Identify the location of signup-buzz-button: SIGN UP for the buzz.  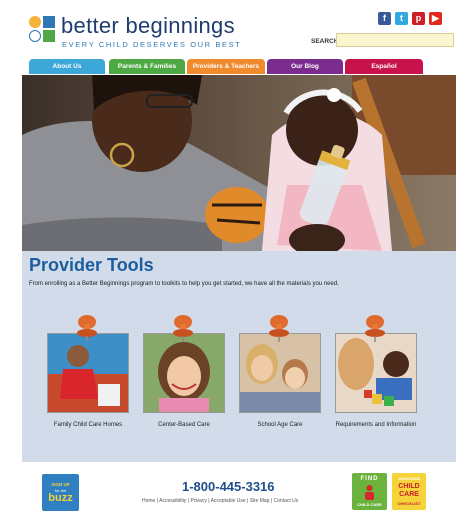
(60, 492).